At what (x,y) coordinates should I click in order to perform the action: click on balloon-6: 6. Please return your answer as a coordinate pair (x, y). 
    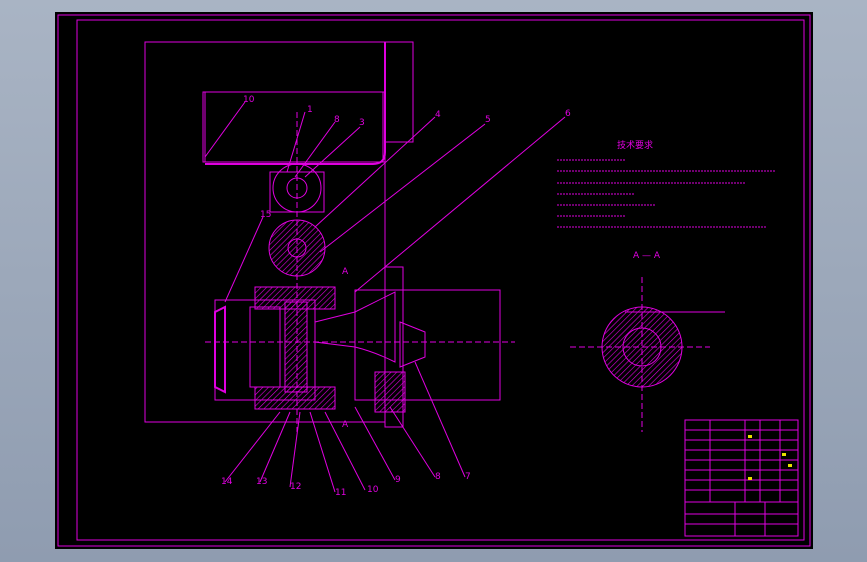
    Looking at the image, I should click on (568, 114).